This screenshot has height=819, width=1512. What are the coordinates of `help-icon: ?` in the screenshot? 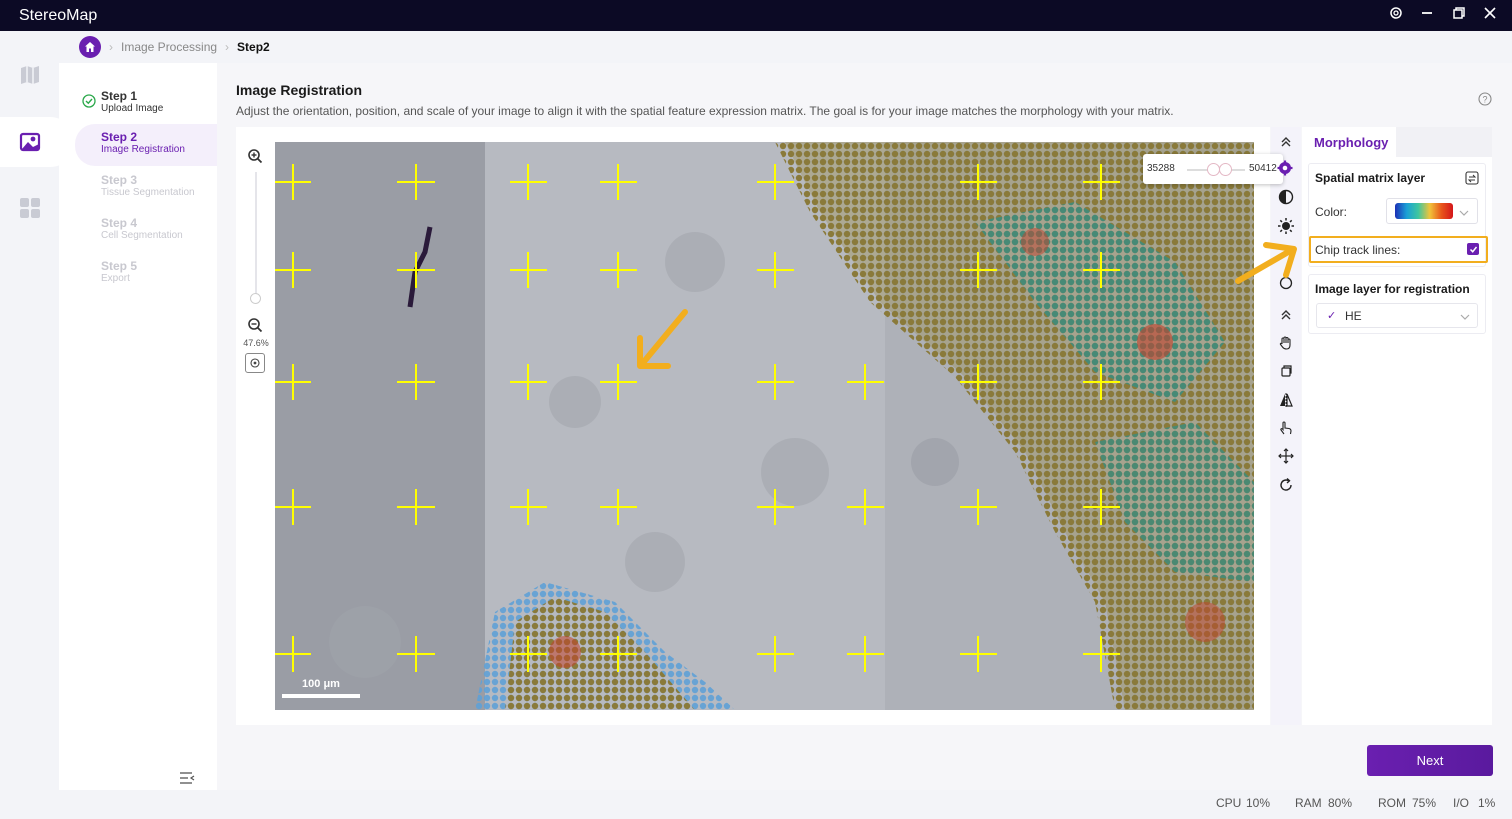 It's located at (1485, 99).